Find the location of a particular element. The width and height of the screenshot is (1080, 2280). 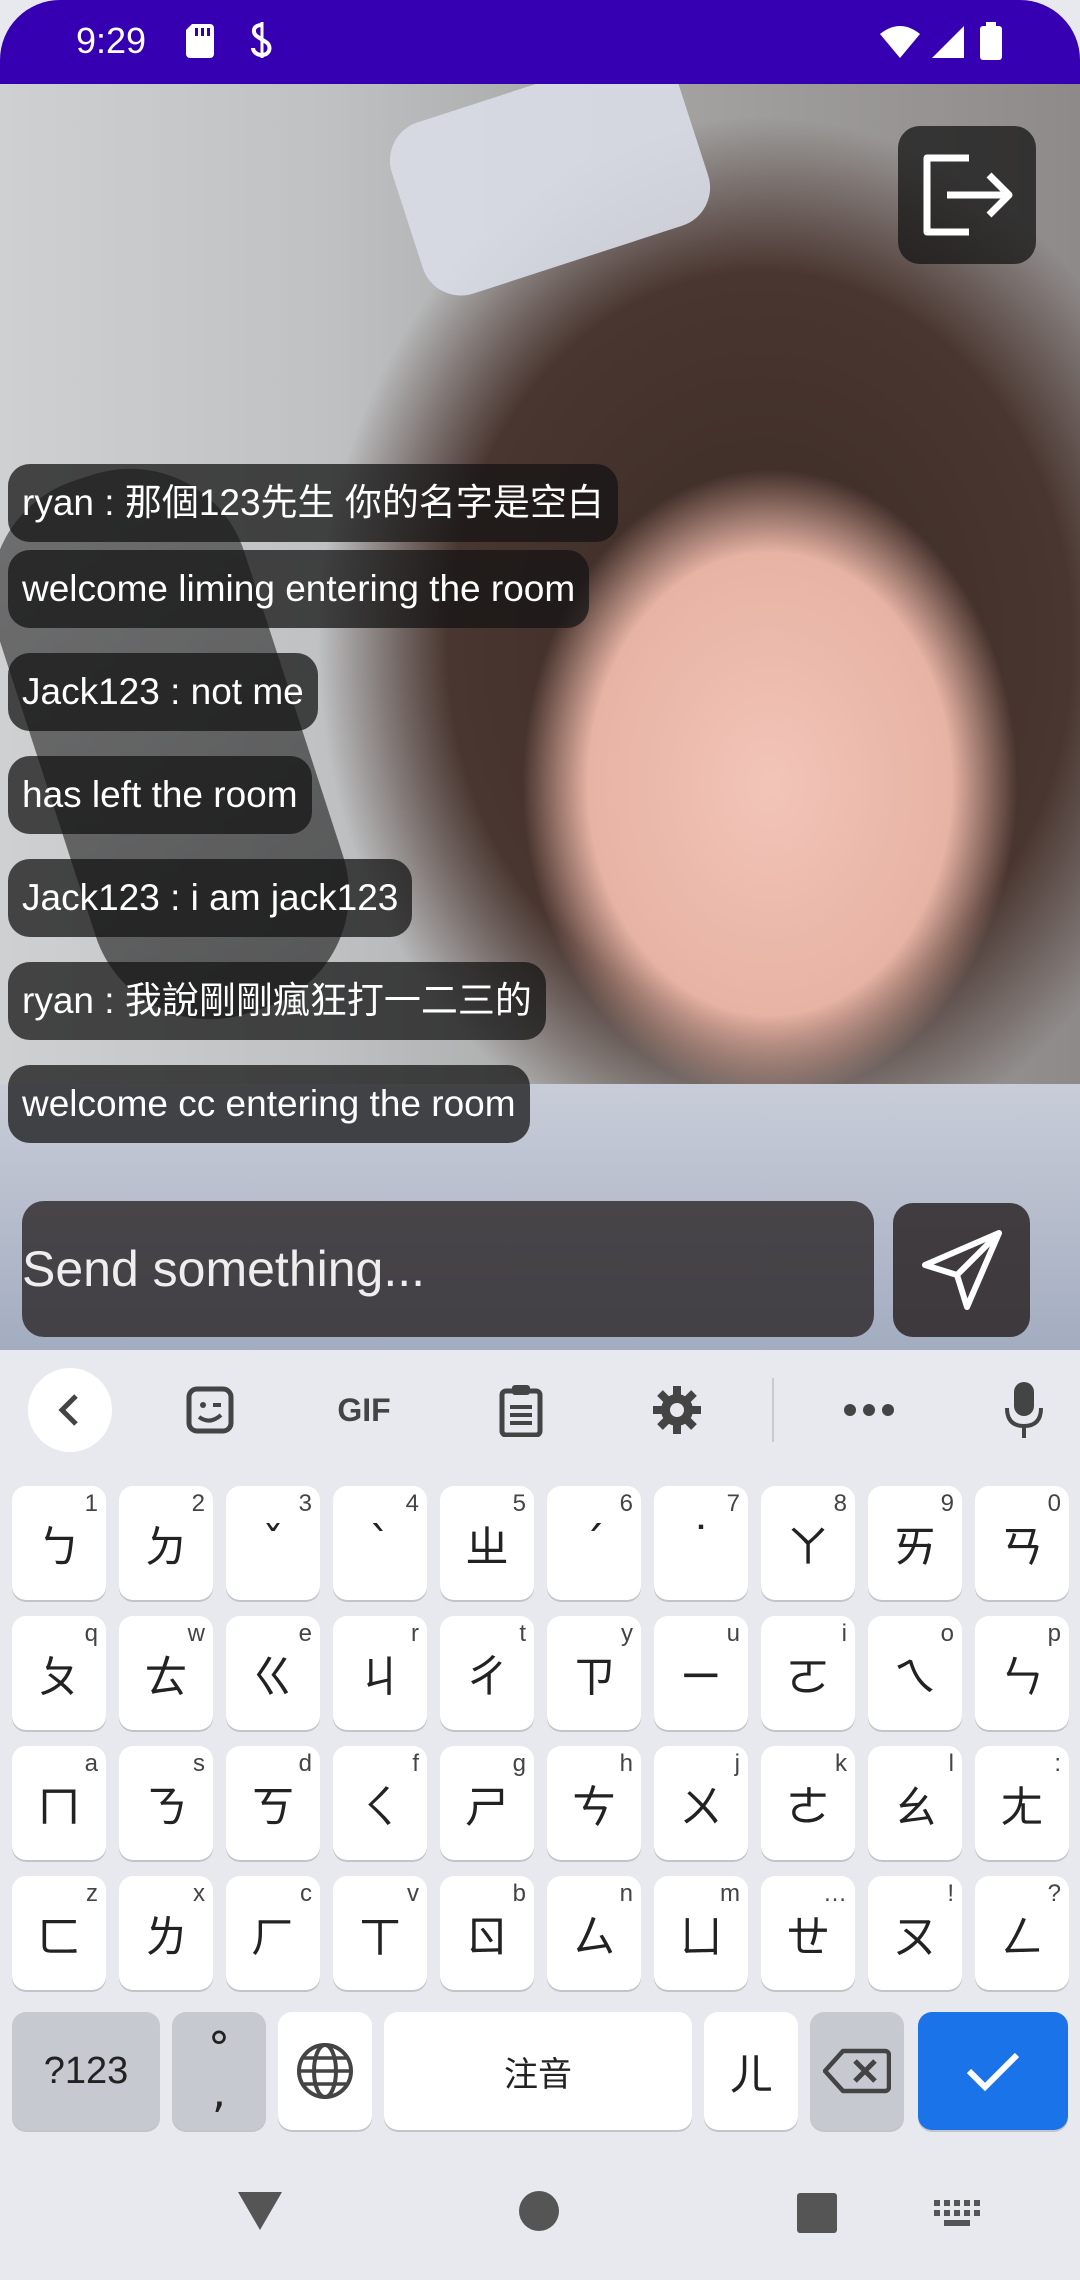

toolbar-back-button is located at coordinates (70, 1410).